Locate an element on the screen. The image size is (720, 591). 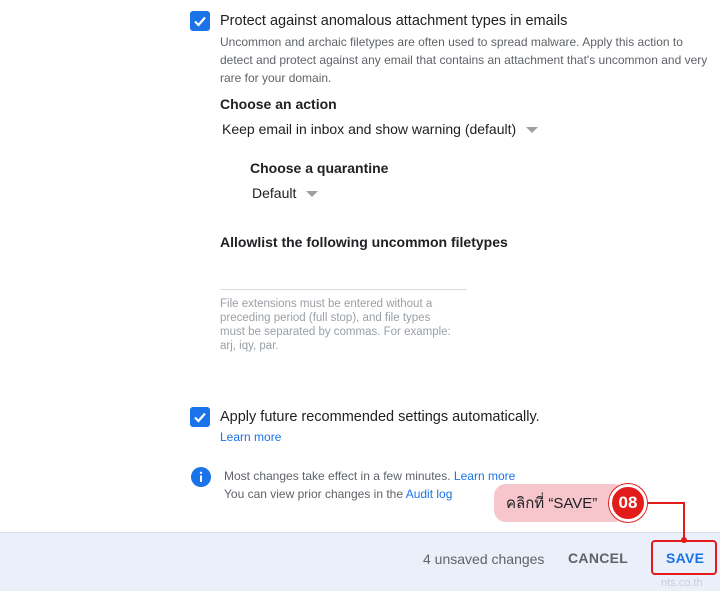
hint-line: arj, iqy, par. is located at coordinates (249, 346).